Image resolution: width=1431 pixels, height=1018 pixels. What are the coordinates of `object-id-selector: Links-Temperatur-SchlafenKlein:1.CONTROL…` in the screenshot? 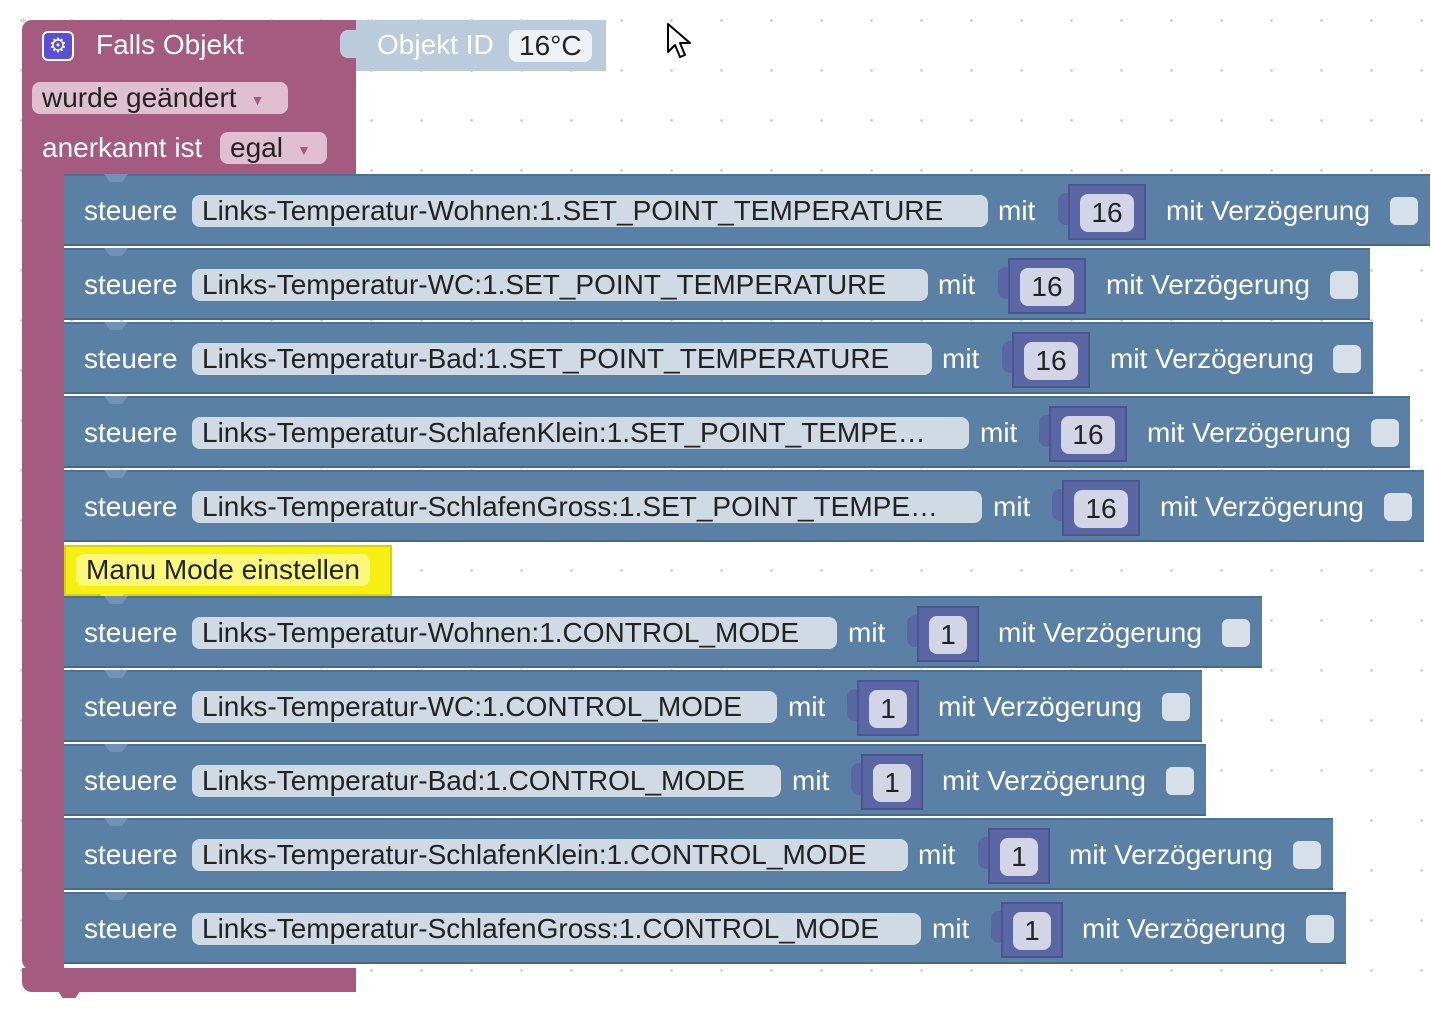 It's located at (550, 855).